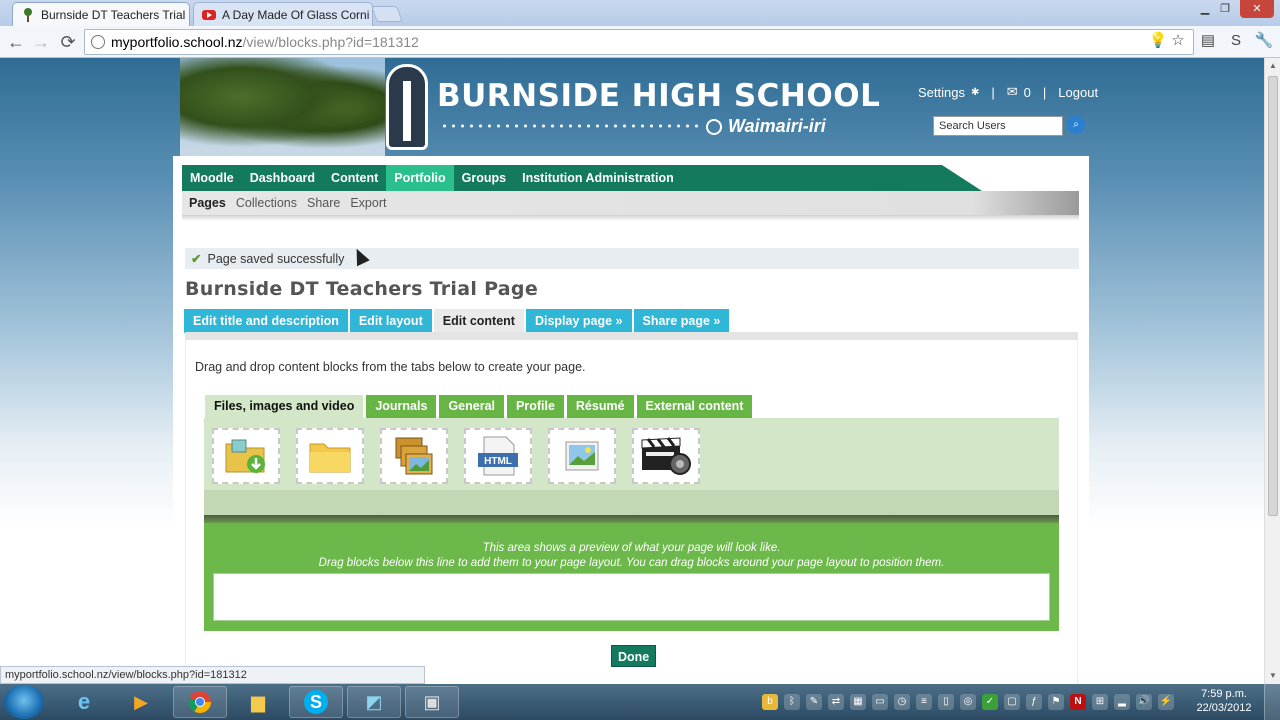 This screenshot has width=1280, height=720. I want to click on tray-device-icon: ▦, so click(858, 702).